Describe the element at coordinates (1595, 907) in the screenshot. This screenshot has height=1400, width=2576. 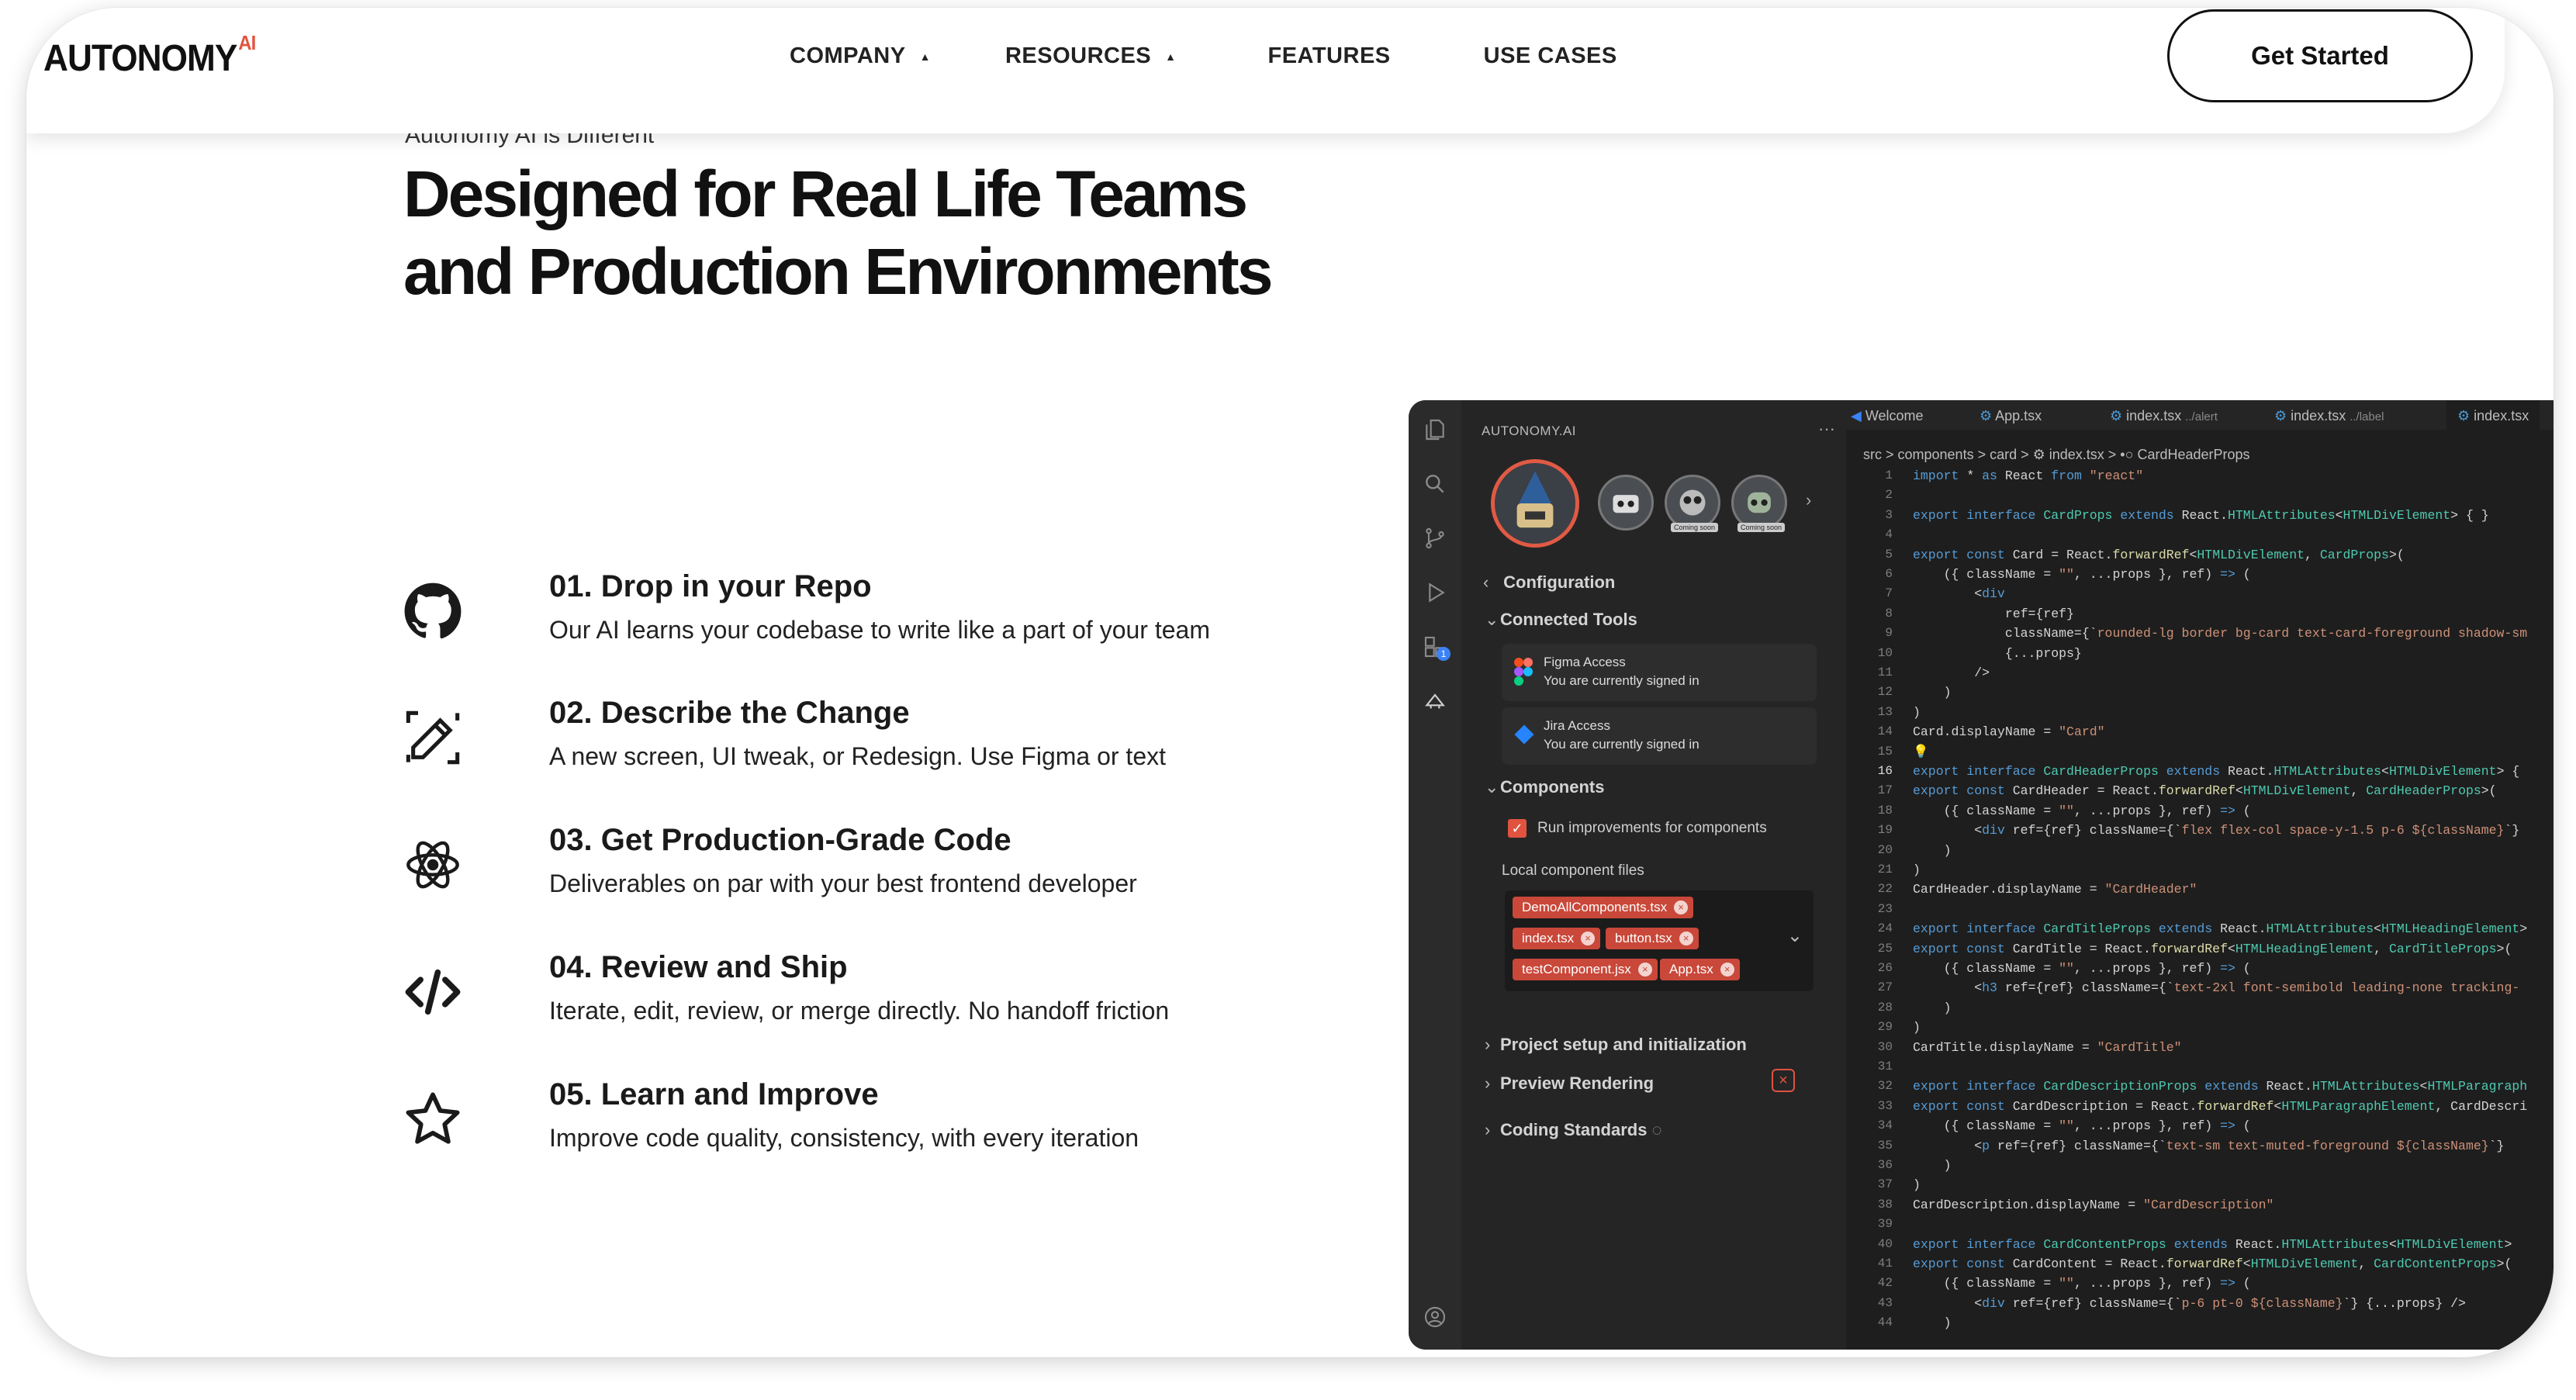
I see `file-chip-label: DemoAllComponents.tsx` at that location.